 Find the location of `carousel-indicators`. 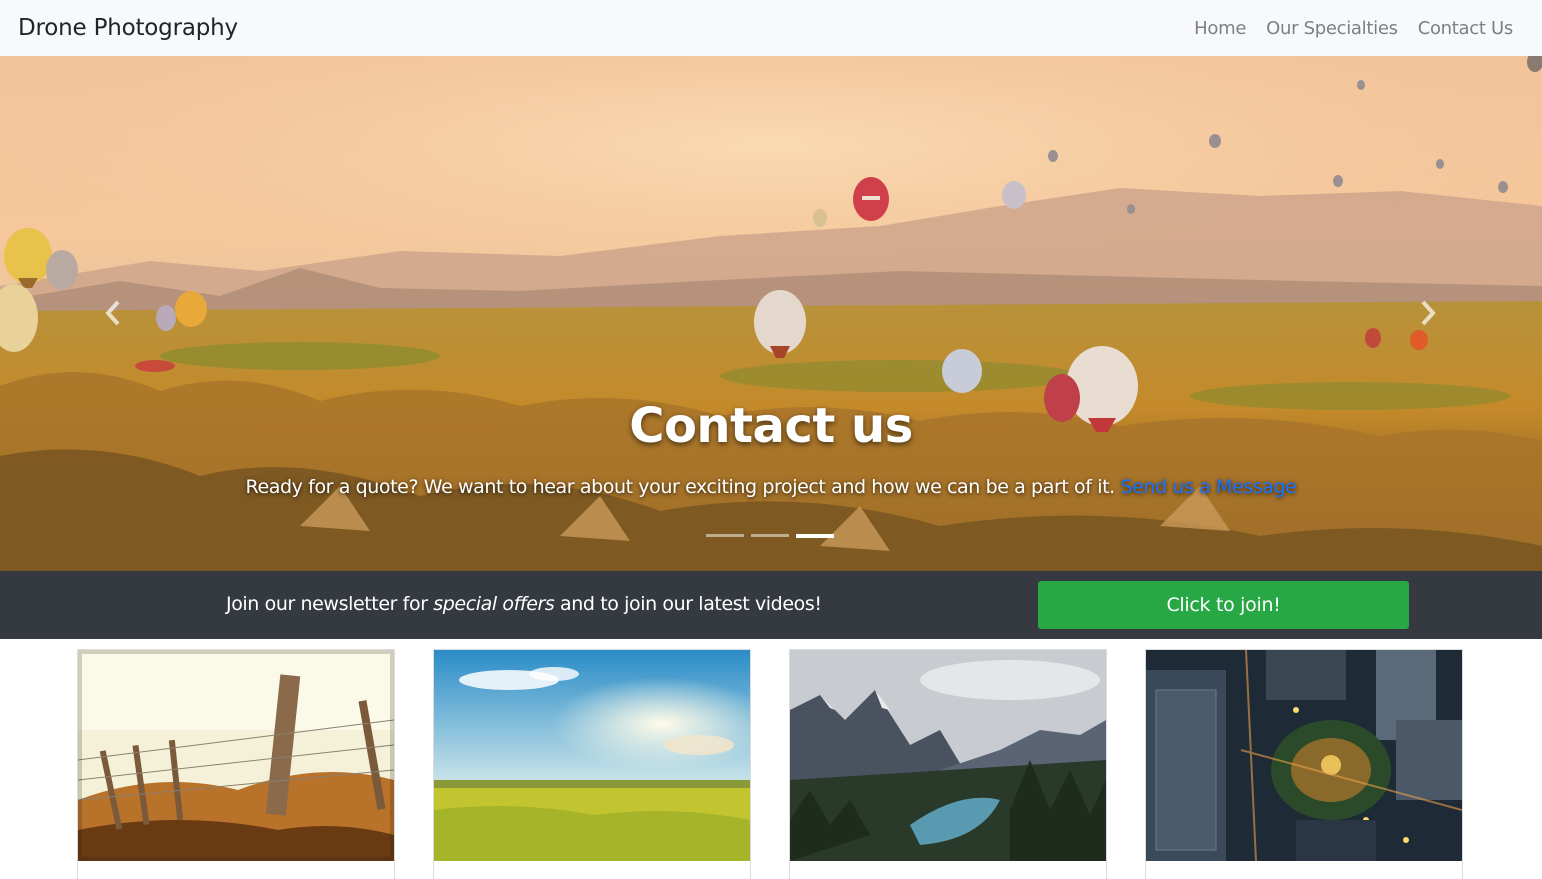

carousel-indicators is located at coordinates (770, 536).